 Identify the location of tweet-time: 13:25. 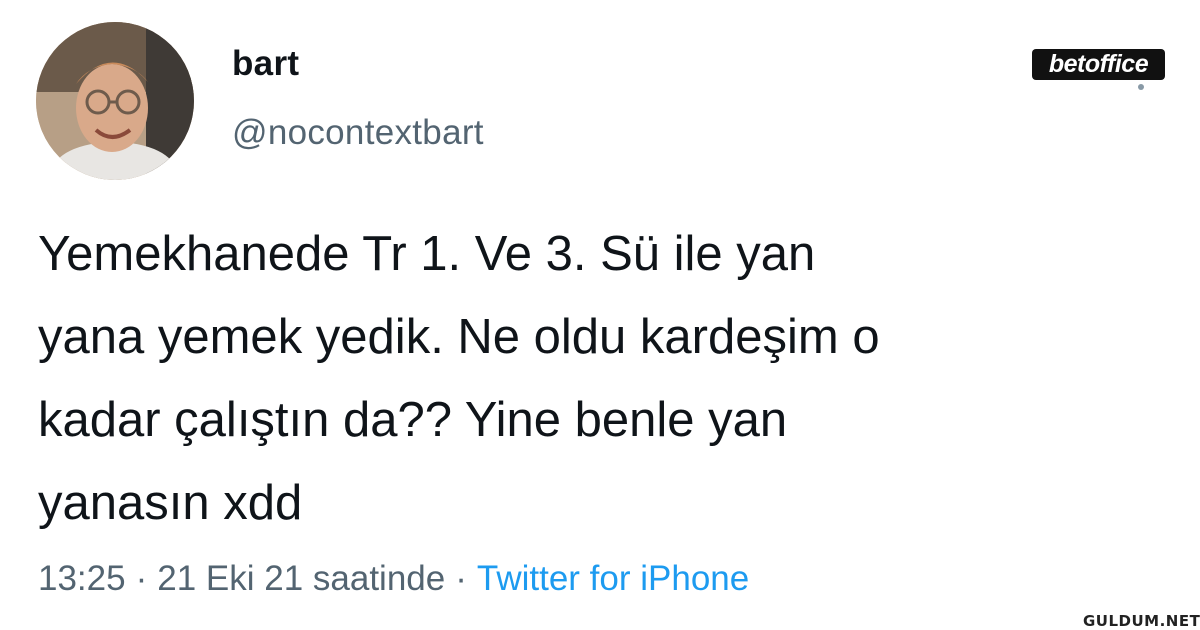
(82, 578).